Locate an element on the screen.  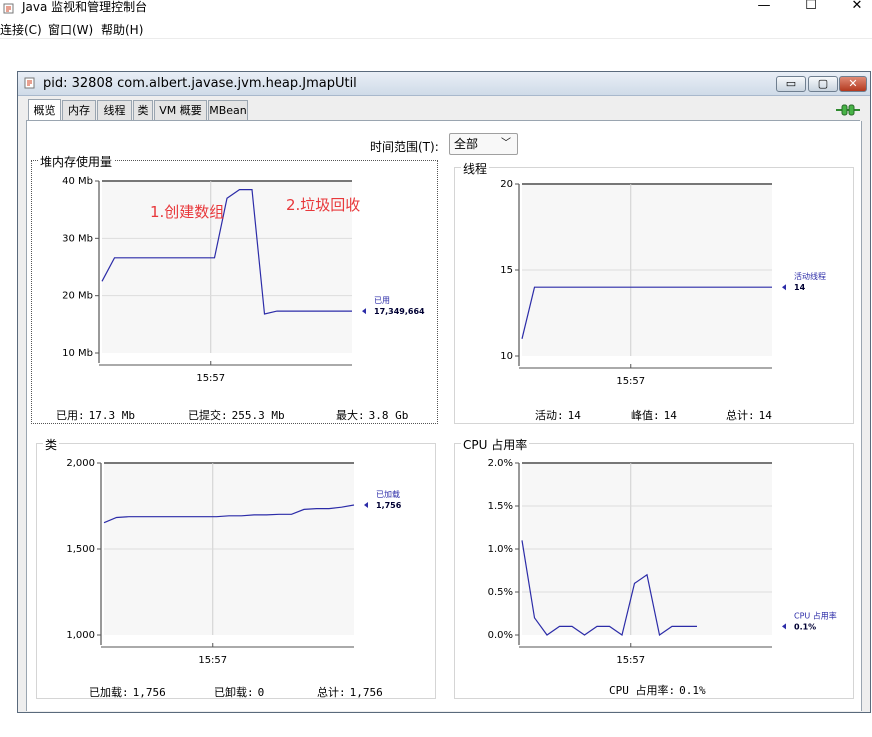
y-tick-label: 0.5% is located at coordinates (500, 592).